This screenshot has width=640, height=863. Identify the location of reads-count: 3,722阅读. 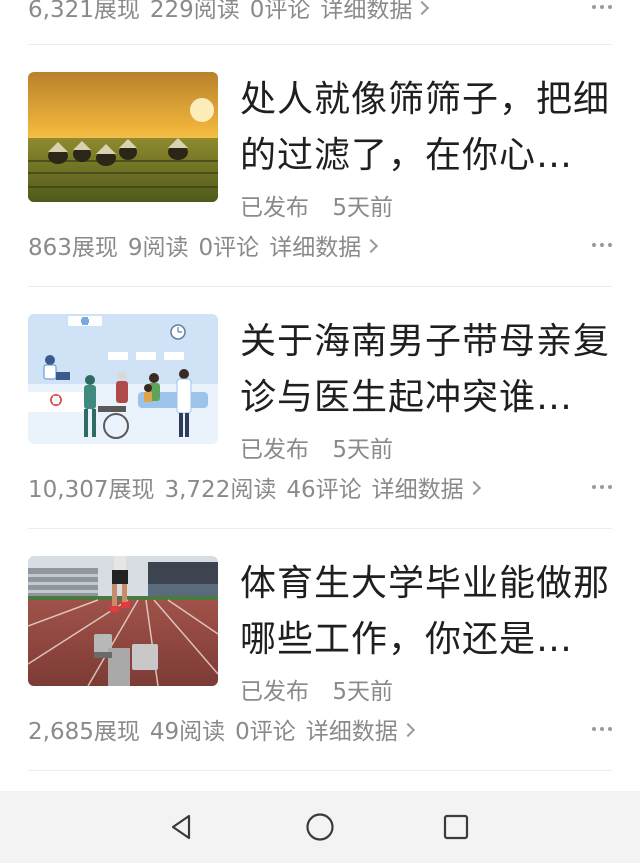
(220, 490).